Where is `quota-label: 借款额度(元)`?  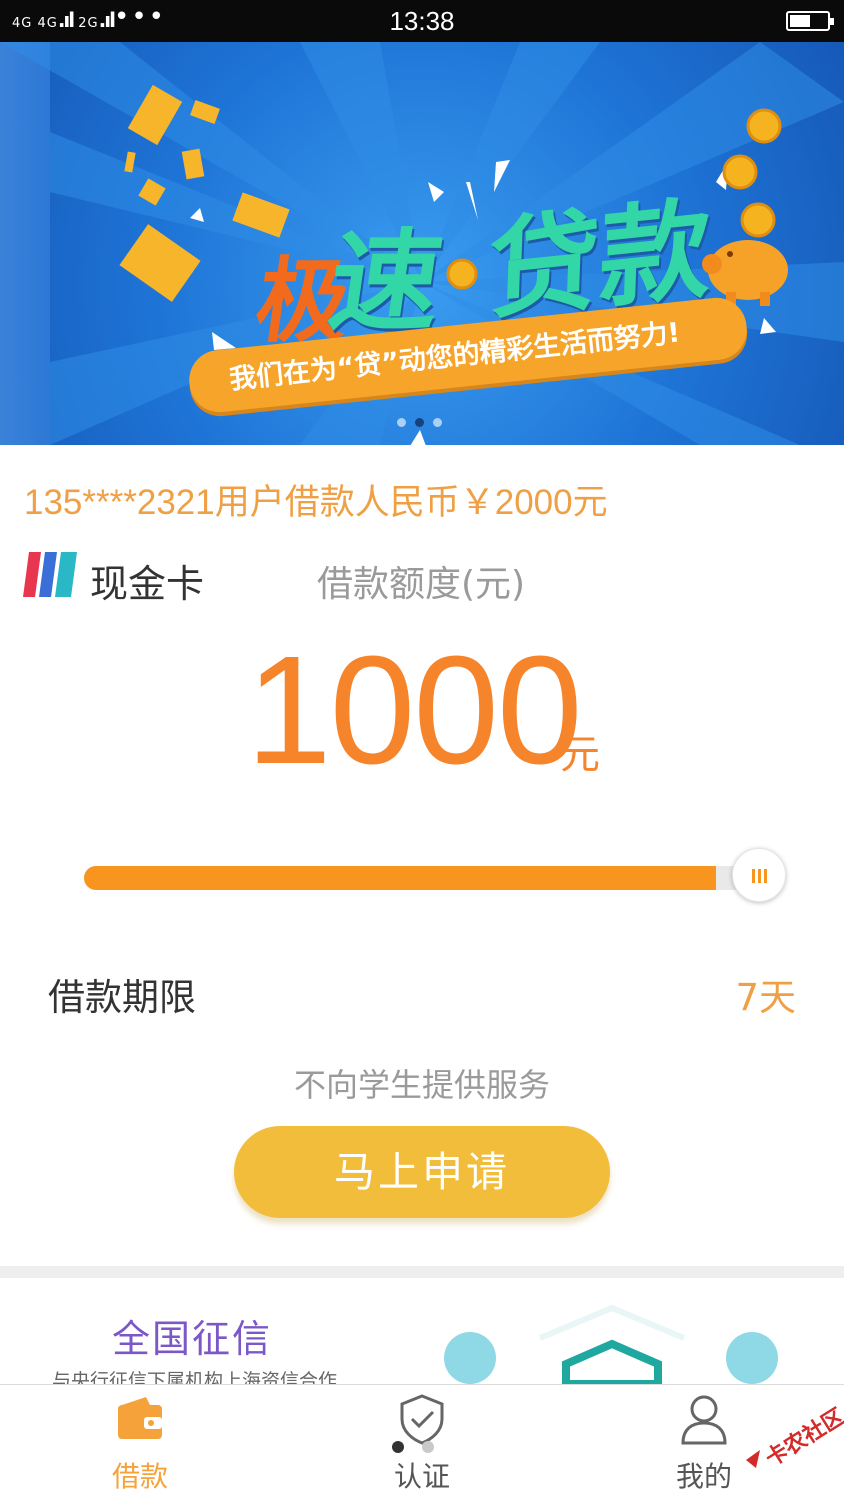 quota-label: 借款额度(元) is located at coordinates (421, 584).